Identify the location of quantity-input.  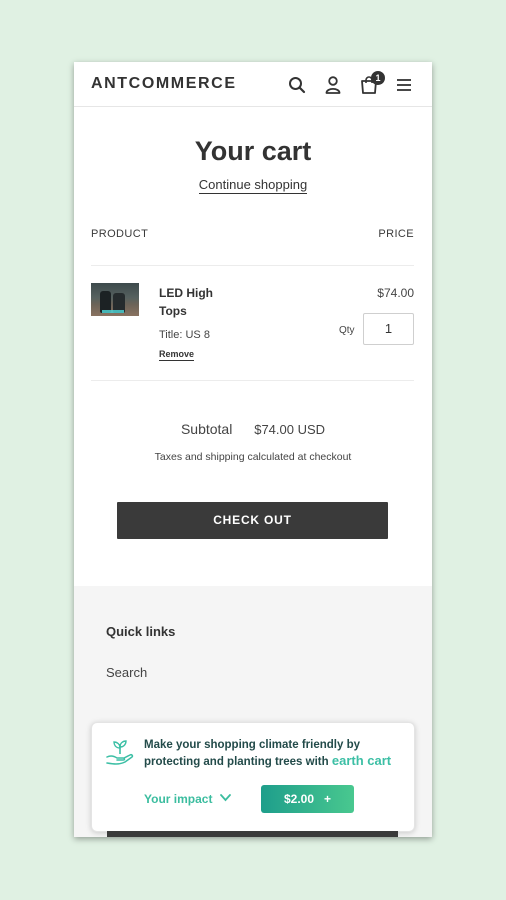
(388, 329).